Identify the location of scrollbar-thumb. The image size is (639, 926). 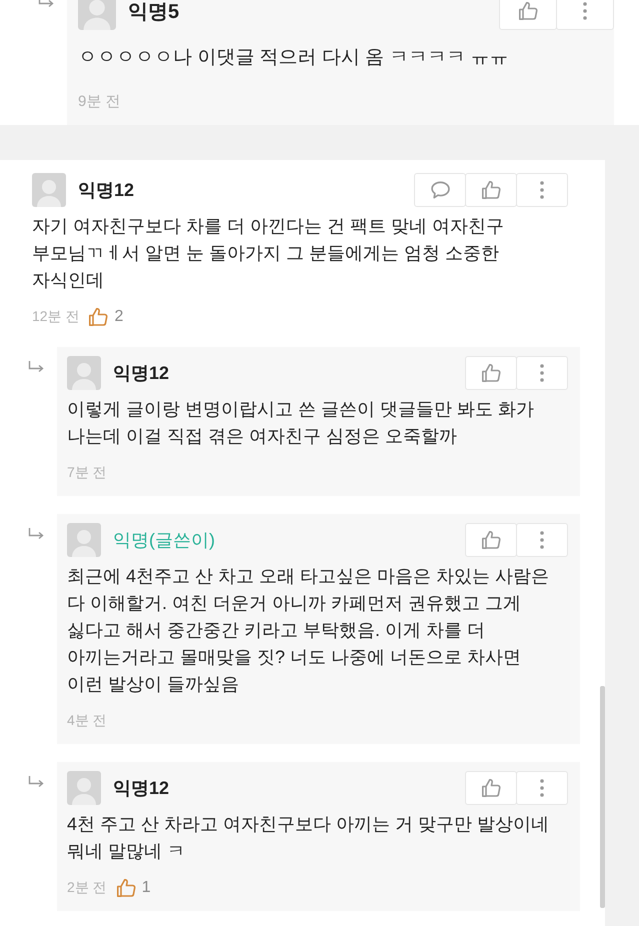
(602, 797).